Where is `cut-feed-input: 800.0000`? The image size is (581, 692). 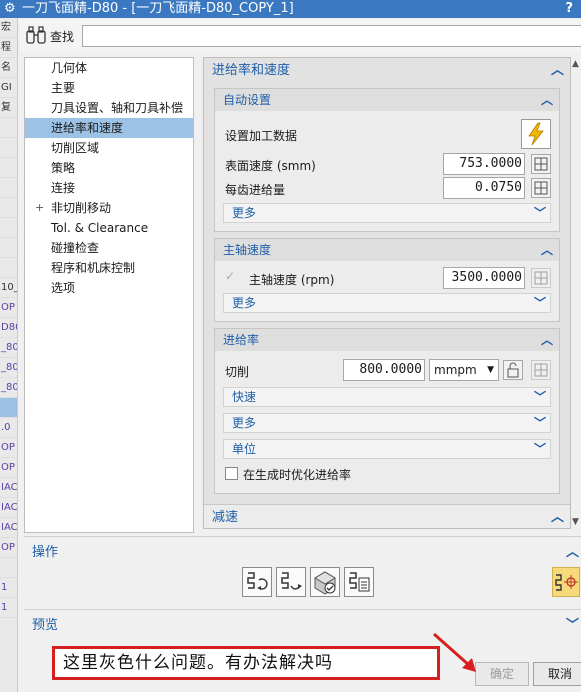
cut-feed-input: 800.0000 is located at coordinates (384, 370).